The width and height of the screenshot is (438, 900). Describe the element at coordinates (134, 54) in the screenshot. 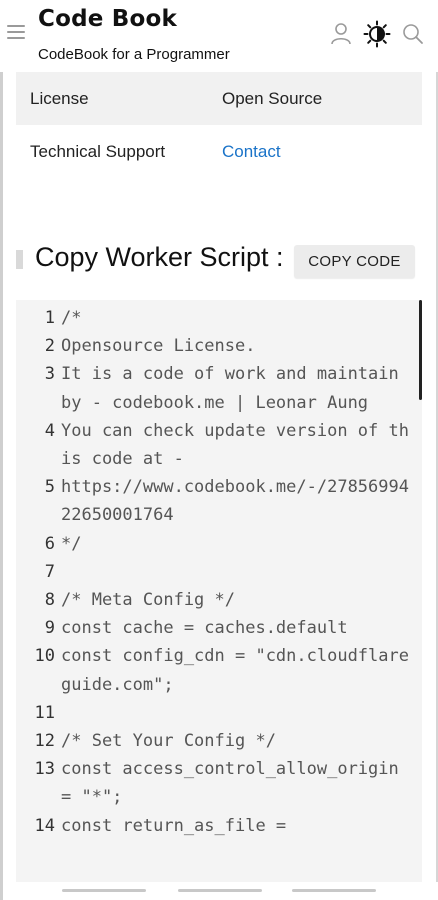

I see `site-tagline: CodeBook for a Programmer` at that location.